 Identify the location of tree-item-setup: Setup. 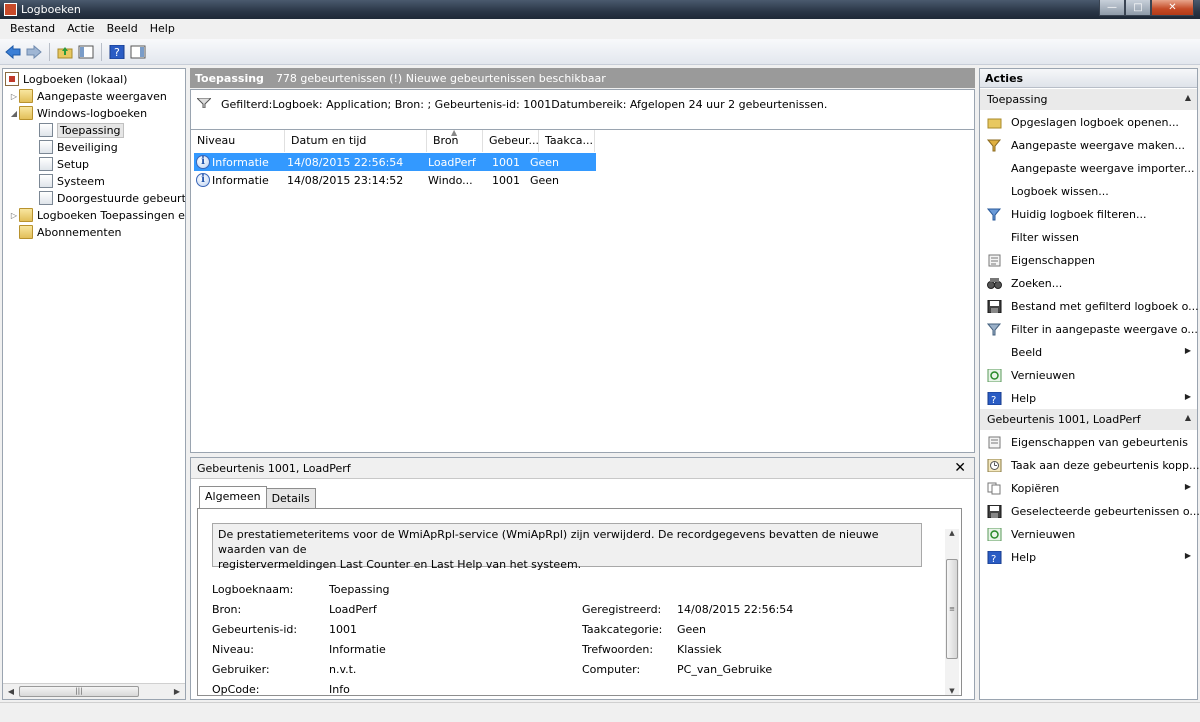
(64, 164).